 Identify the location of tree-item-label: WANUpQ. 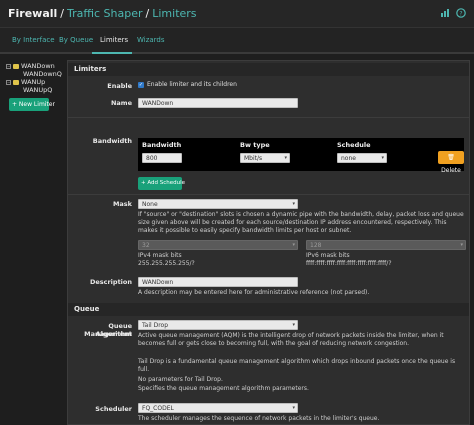
(38, 90).